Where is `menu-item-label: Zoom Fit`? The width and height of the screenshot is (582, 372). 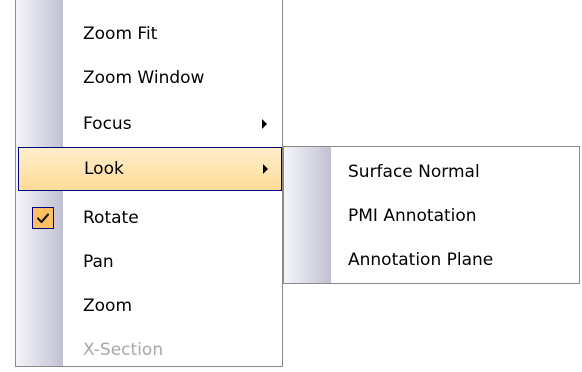
menu-item-label: Zoom Fit is located at coordinates (120, 33).